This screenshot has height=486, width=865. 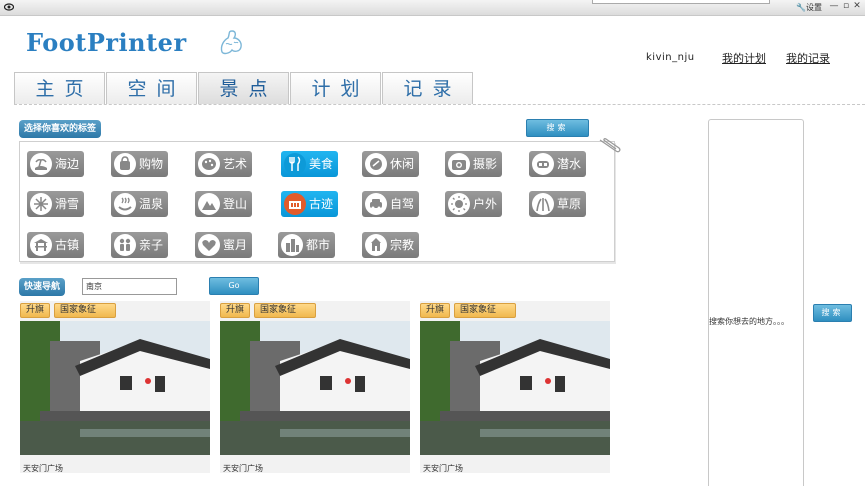 I want to click on family-icon, so click(x=125, y=245).